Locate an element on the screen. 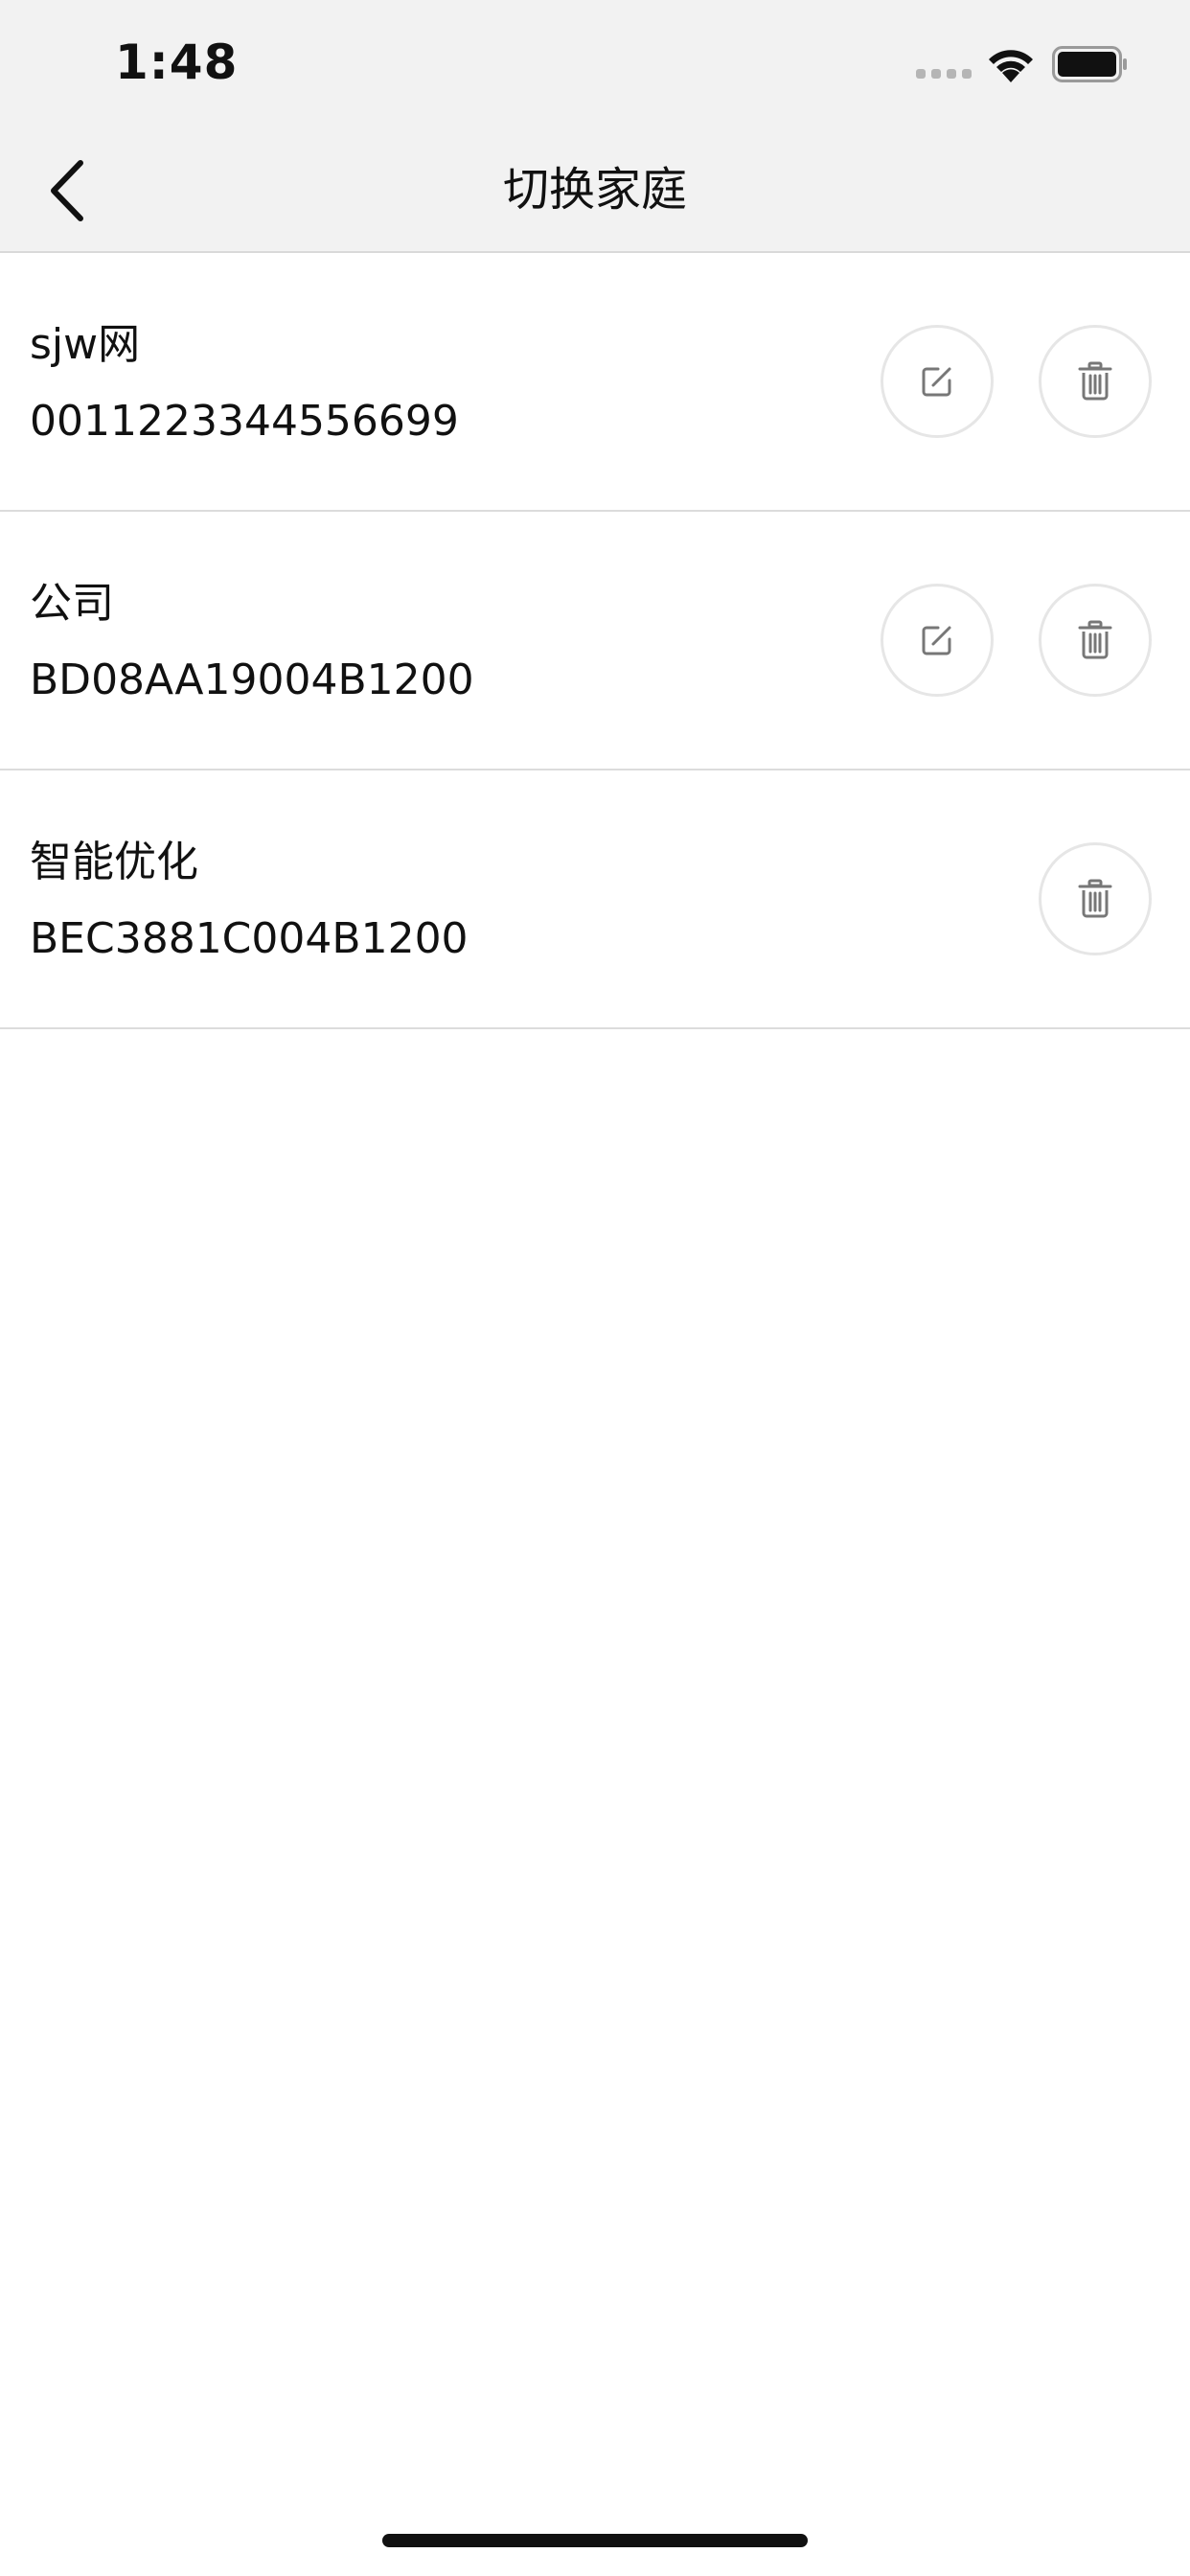  family-id: 0011223344556699 is located at coordinates (245, 421).